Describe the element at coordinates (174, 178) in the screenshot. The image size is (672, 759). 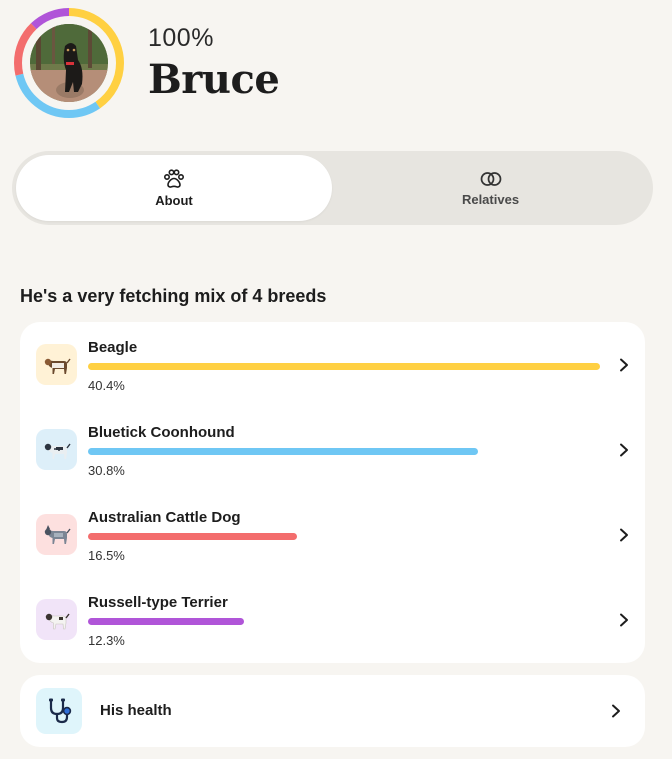
I see `paw-icon` at that location.